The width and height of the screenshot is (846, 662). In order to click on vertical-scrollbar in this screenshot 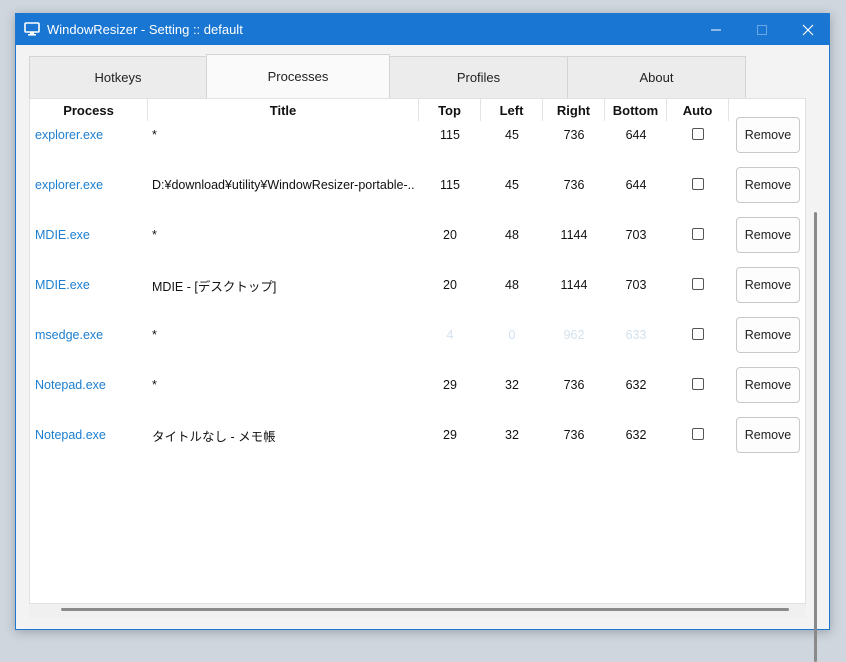, I will do `click(815, 437)`.